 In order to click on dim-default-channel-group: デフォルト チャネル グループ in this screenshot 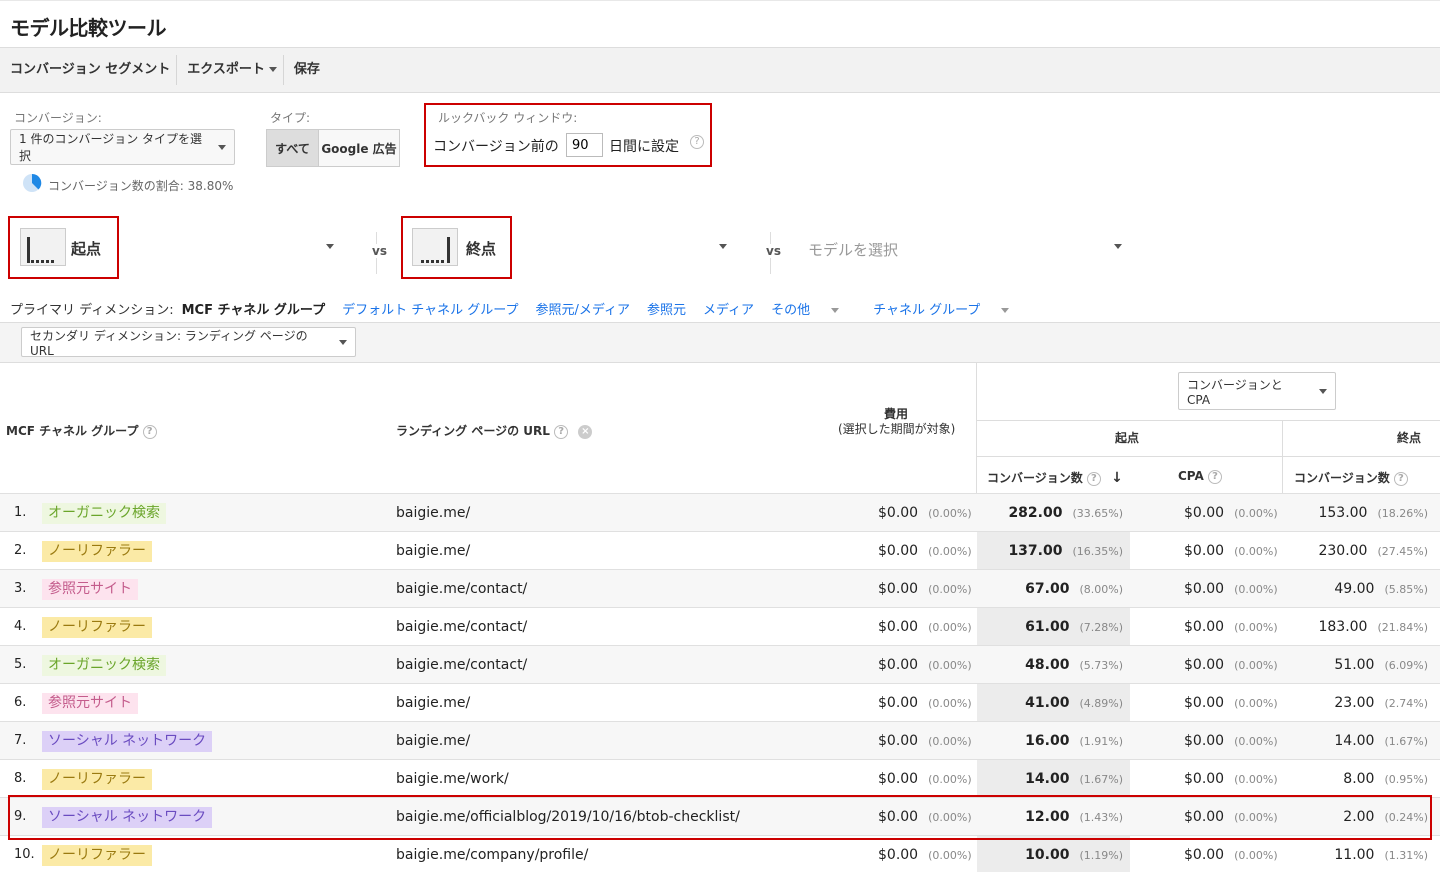, I will do `click(430, 308)`.